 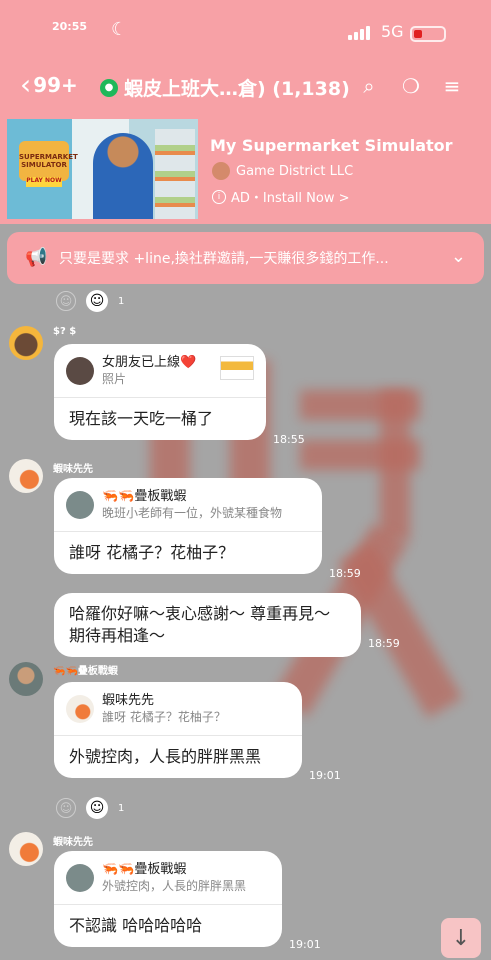 I want to click on scroll-to-bottom-button: ↓, so click(x=461, y=938).